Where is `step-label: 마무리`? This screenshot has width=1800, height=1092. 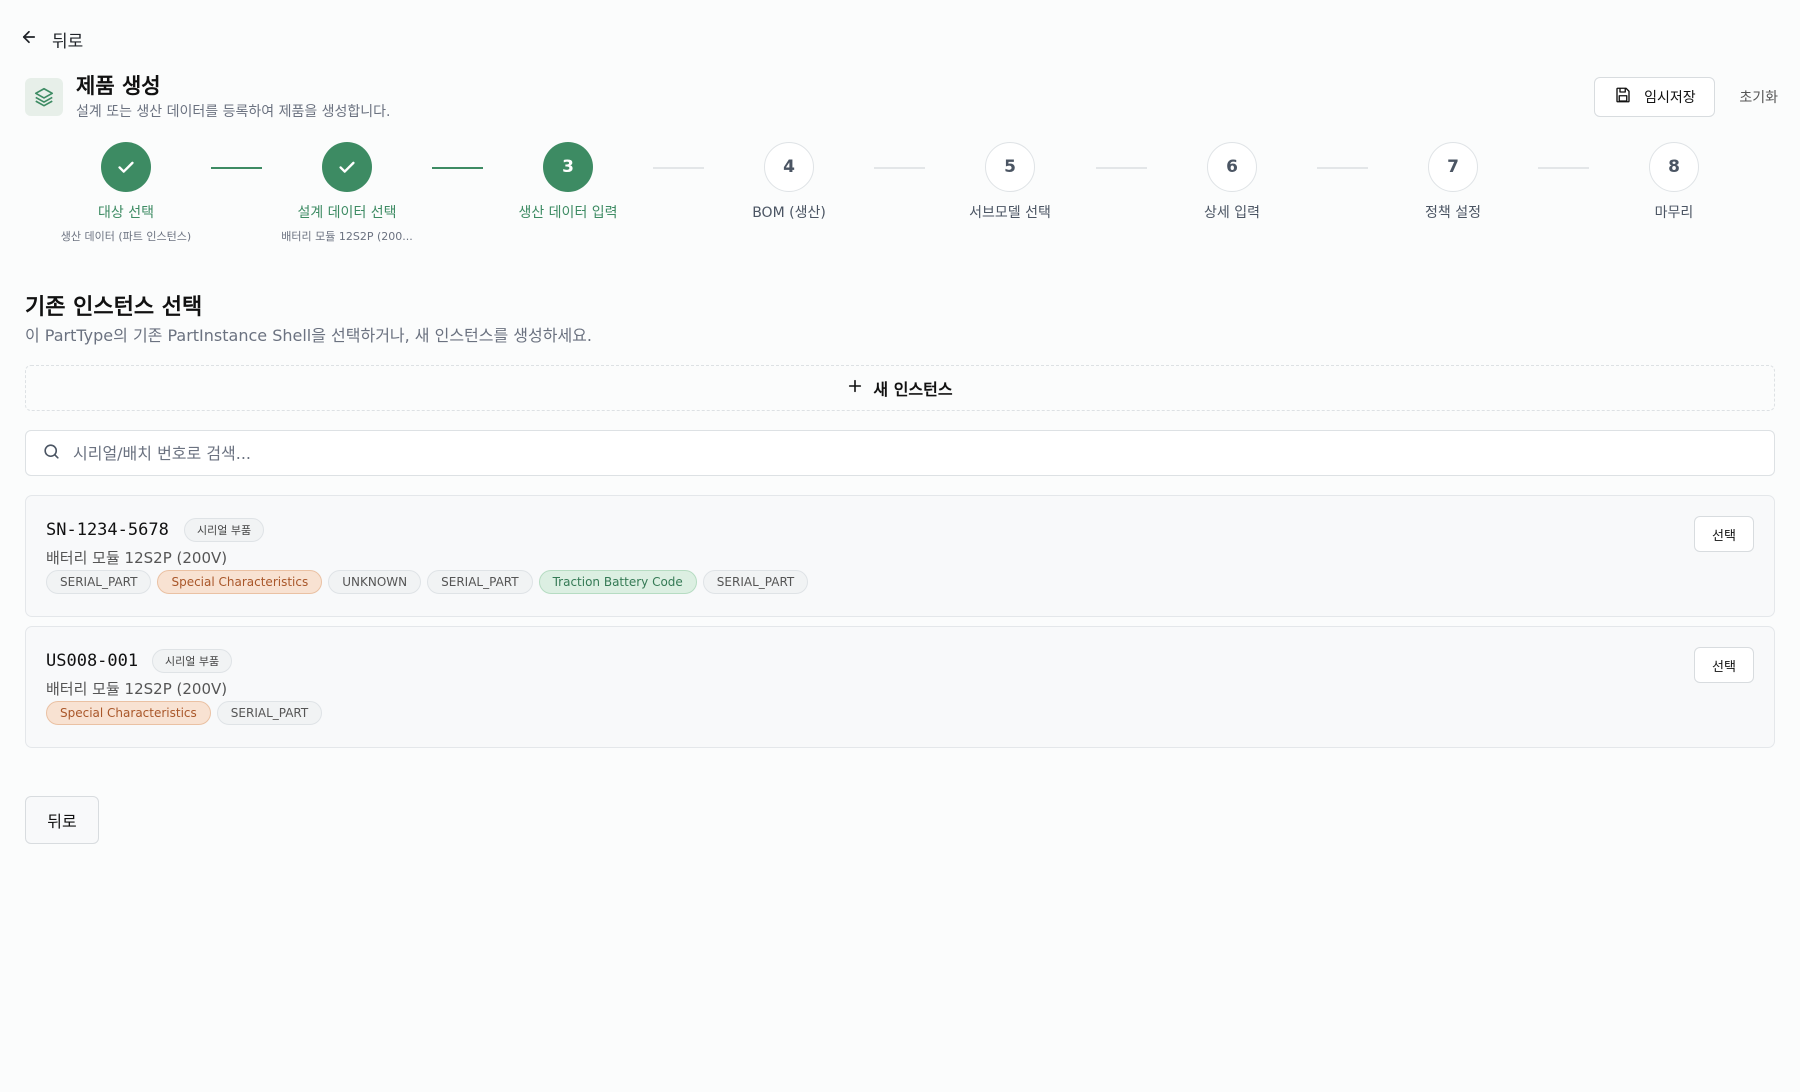
step-label: 마무리 is located at coordinates (1674, 213).